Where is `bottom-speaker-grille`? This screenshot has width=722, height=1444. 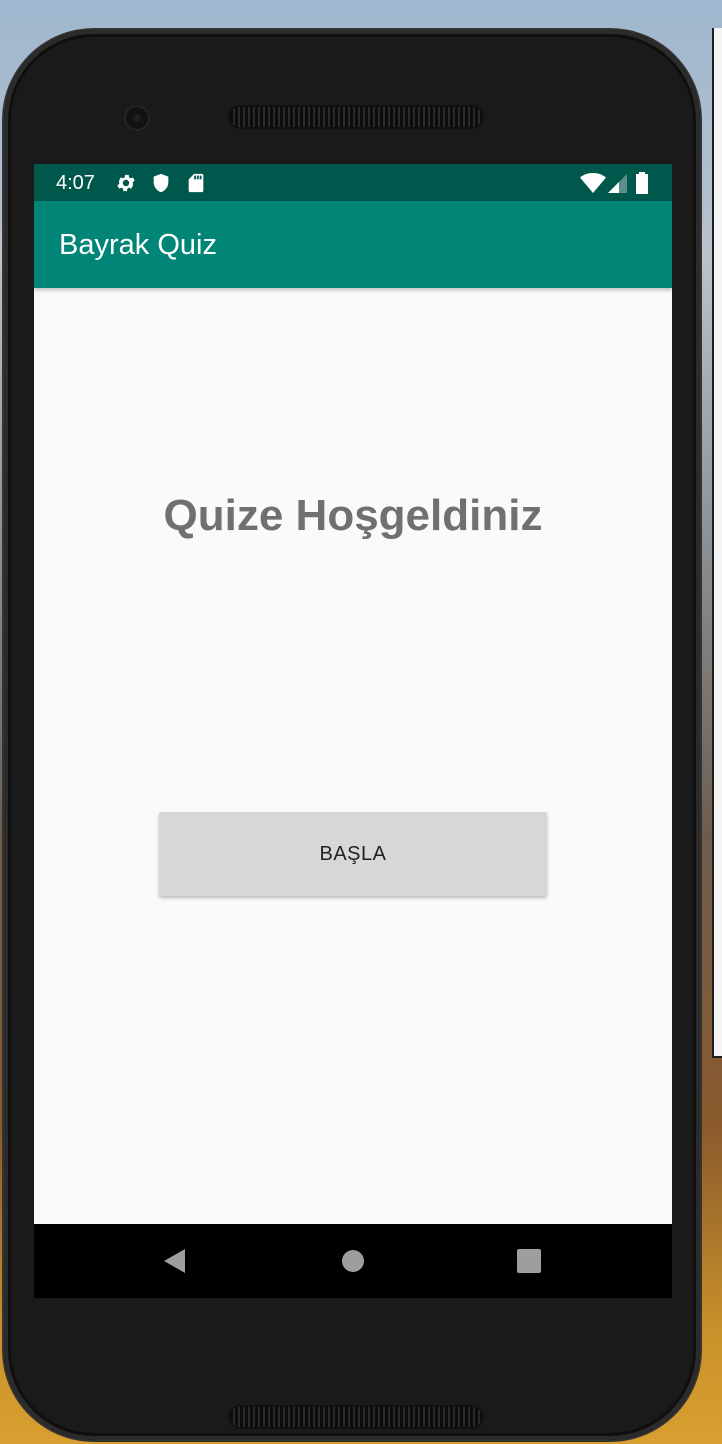 bottom-speaker-grille is located at coordinates (356, 1417).